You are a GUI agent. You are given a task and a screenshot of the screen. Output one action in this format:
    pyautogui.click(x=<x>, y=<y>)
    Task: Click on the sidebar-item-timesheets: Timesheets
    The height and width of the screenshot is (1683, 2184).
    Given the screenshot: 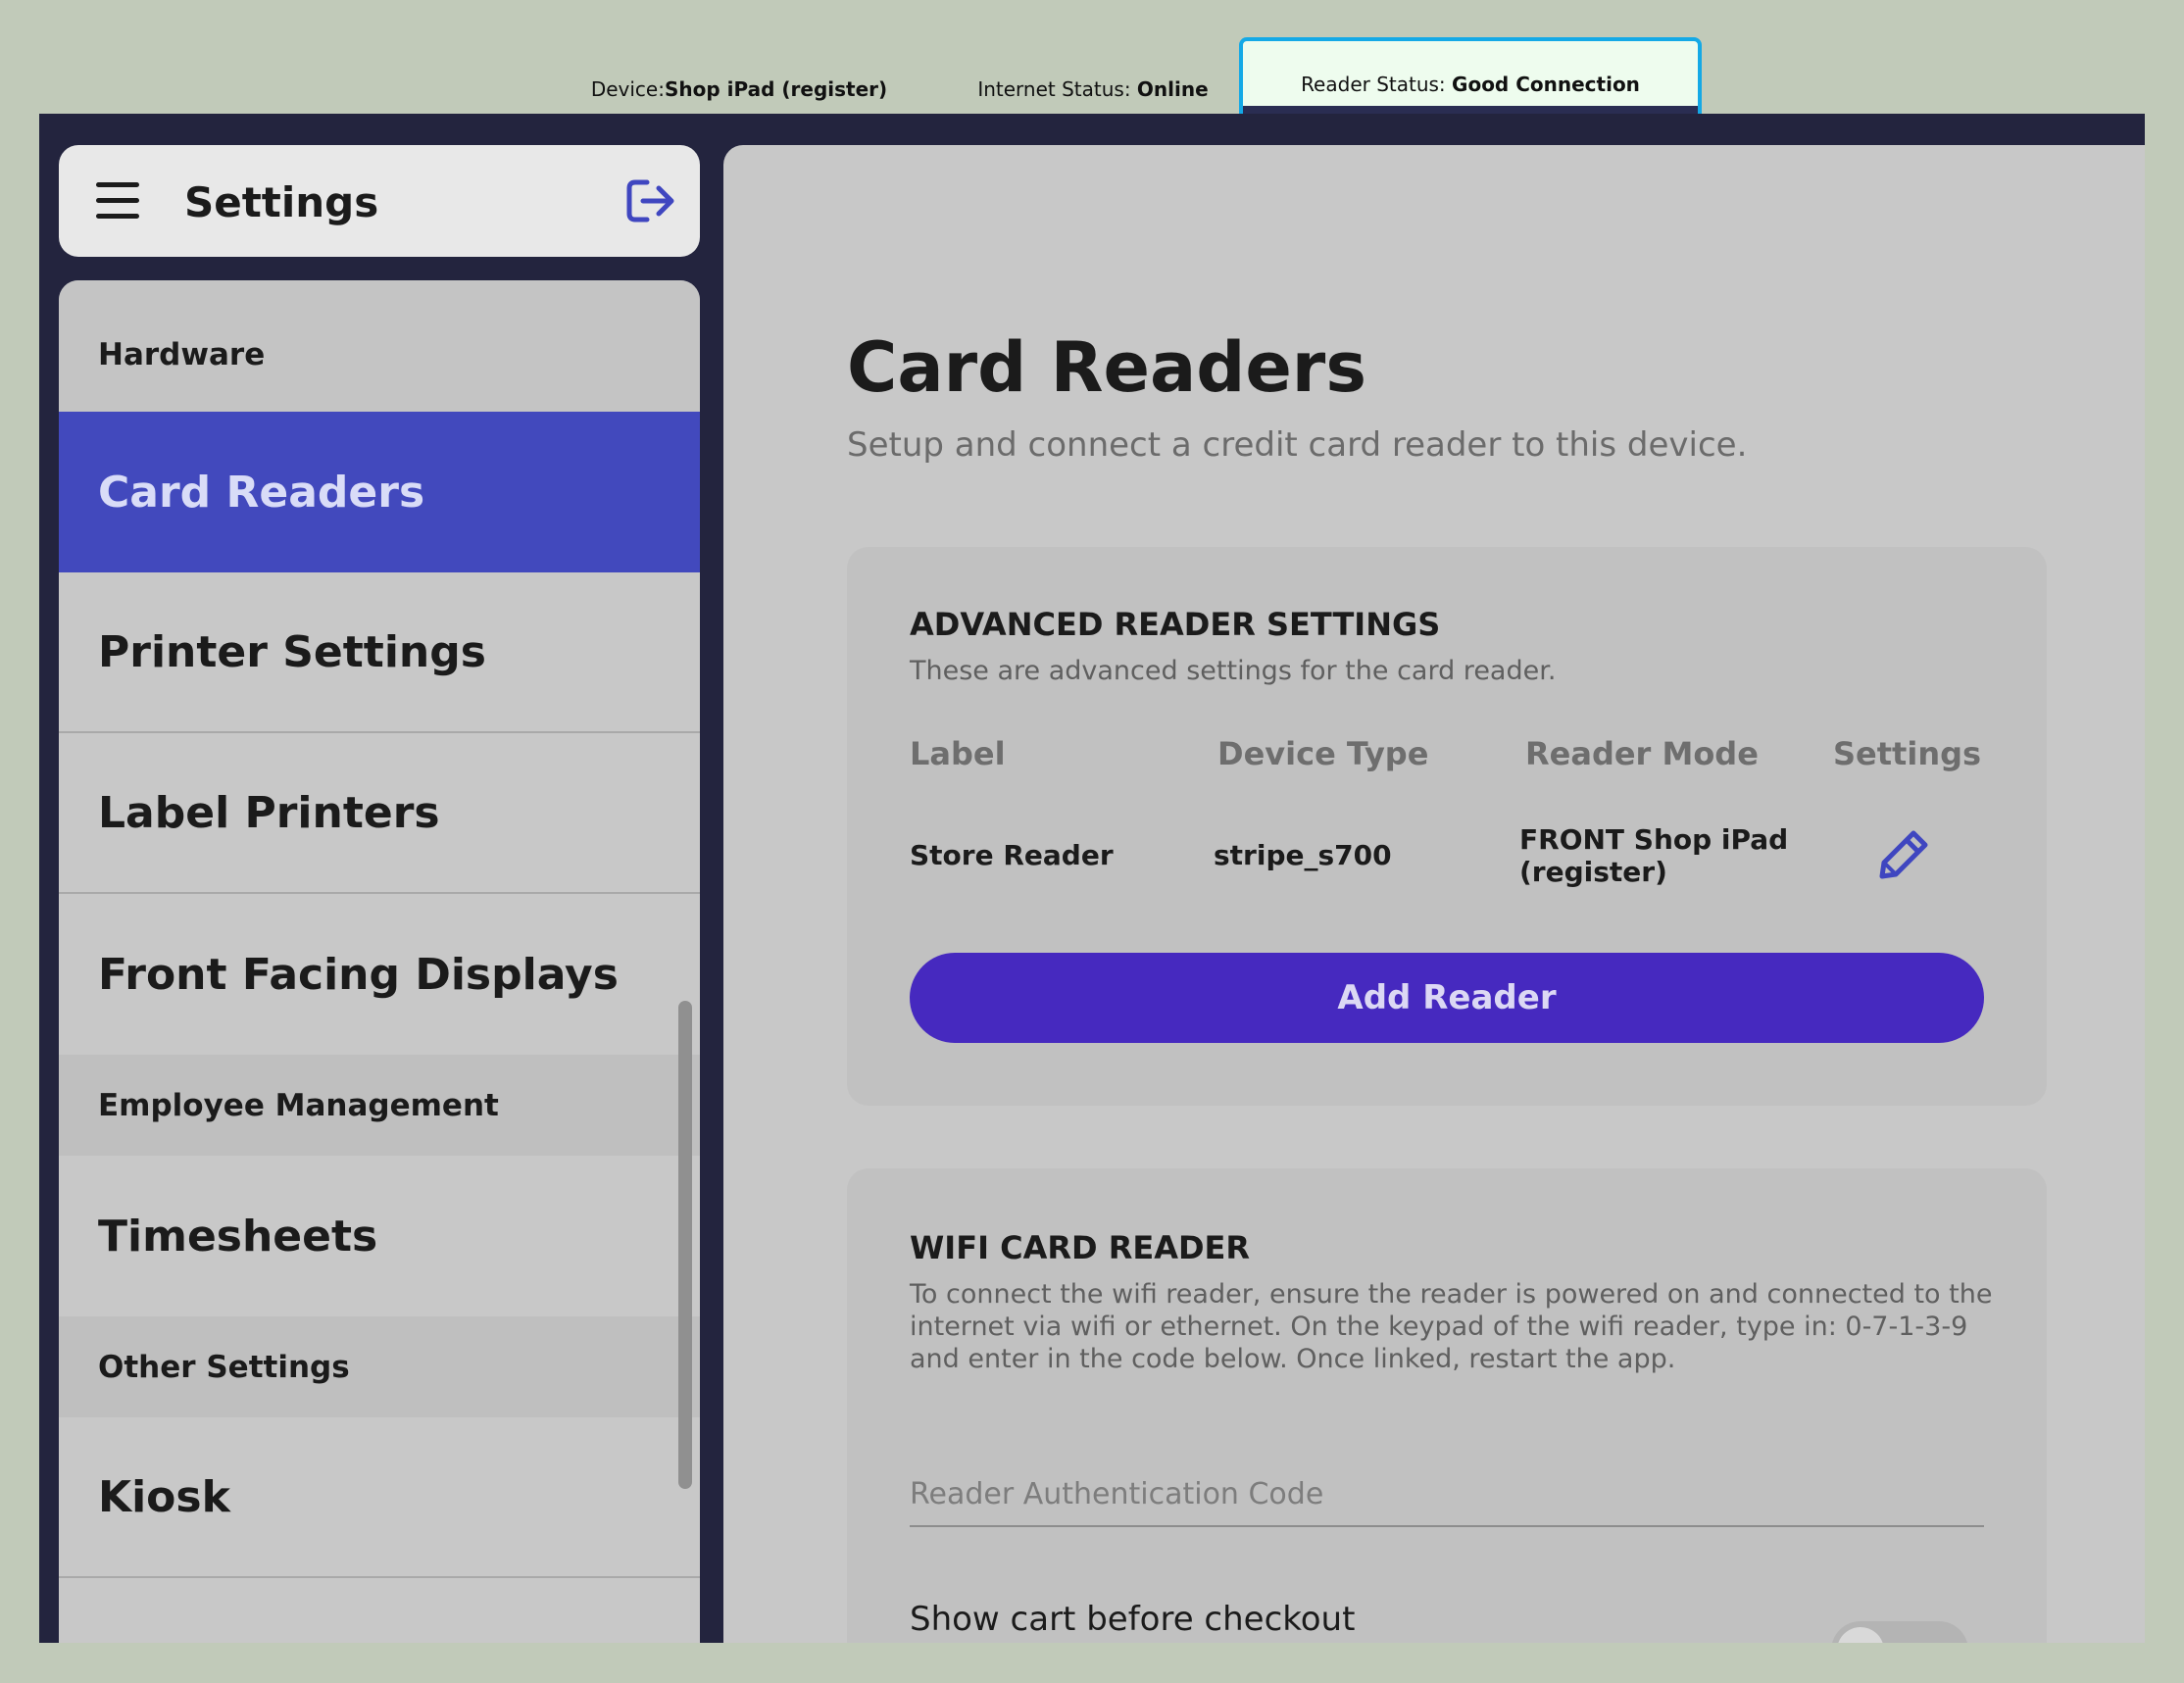 What is the action you would take?
    pyautogui.click(x=379, y=1236)
    